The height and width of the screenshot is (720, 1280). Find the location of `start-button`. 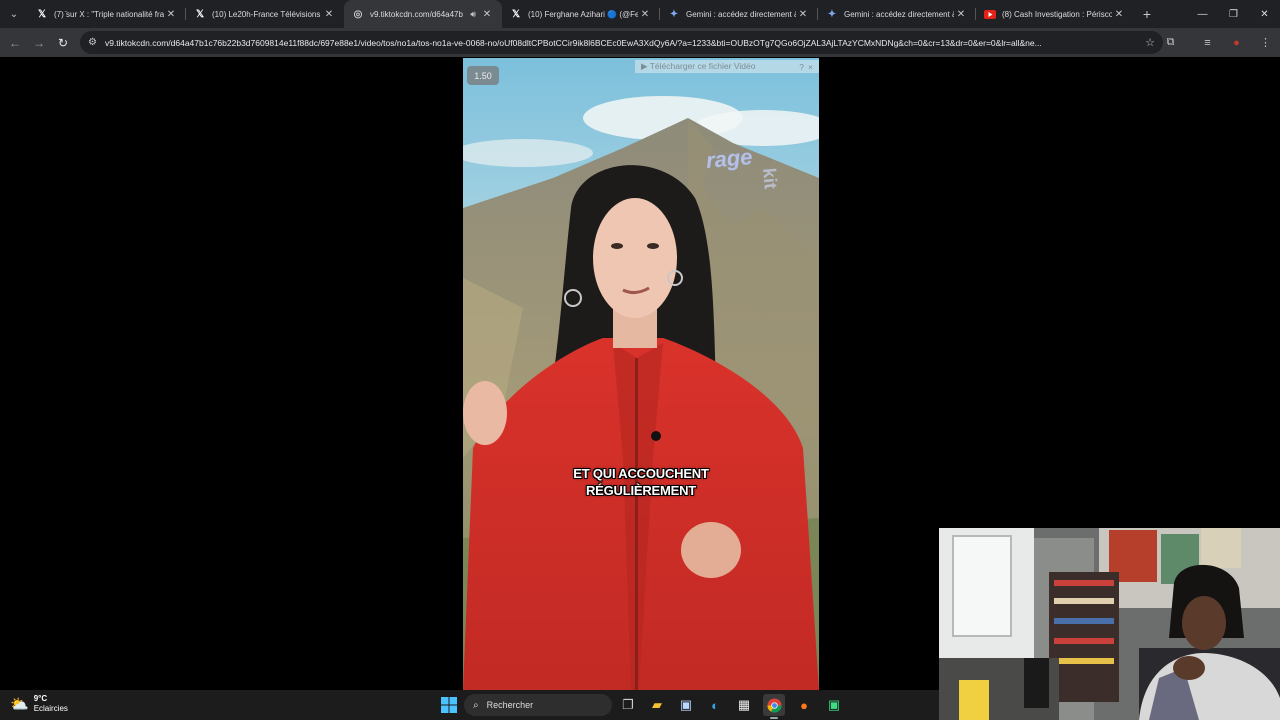

start-button is located at coordinates (449, 705).